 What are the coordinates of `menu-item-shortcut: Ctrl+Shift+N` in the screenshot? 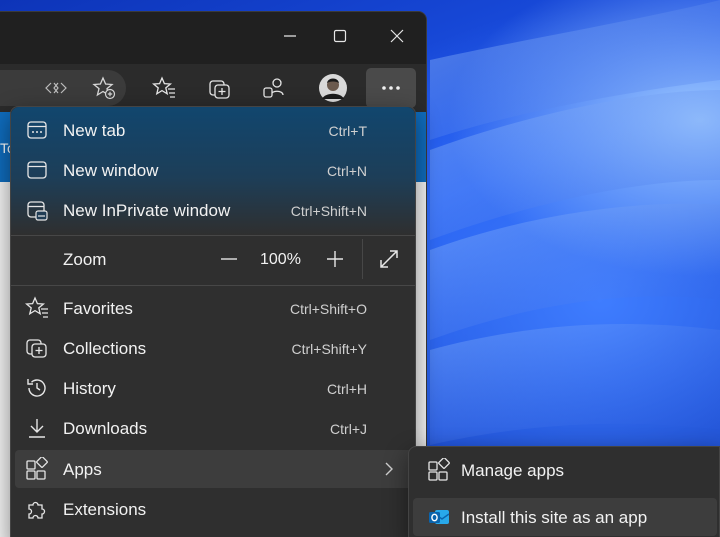 It's located at (328, 211).